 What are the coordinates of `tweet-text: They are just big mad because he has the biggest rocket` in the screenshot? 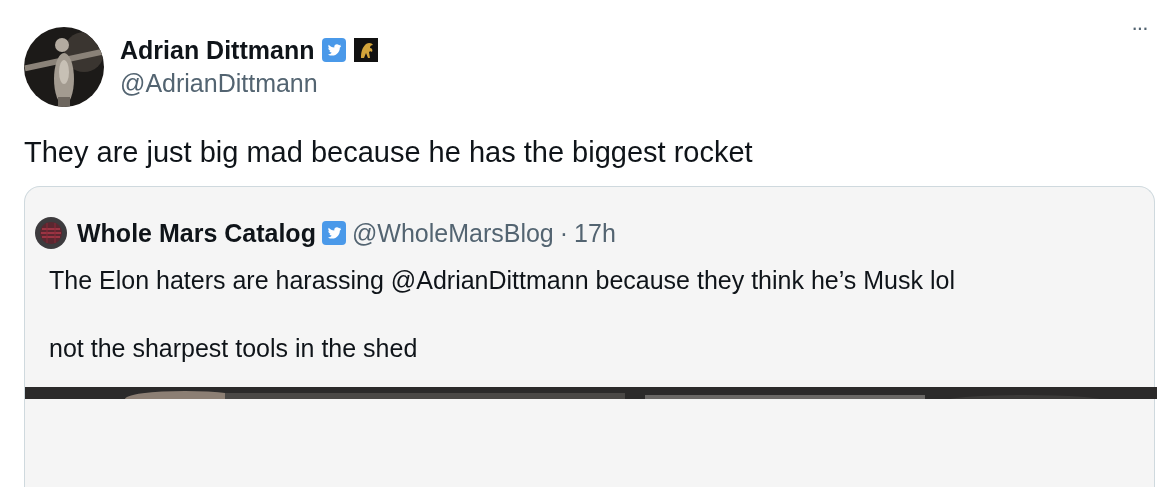 It's located at (389, 152).